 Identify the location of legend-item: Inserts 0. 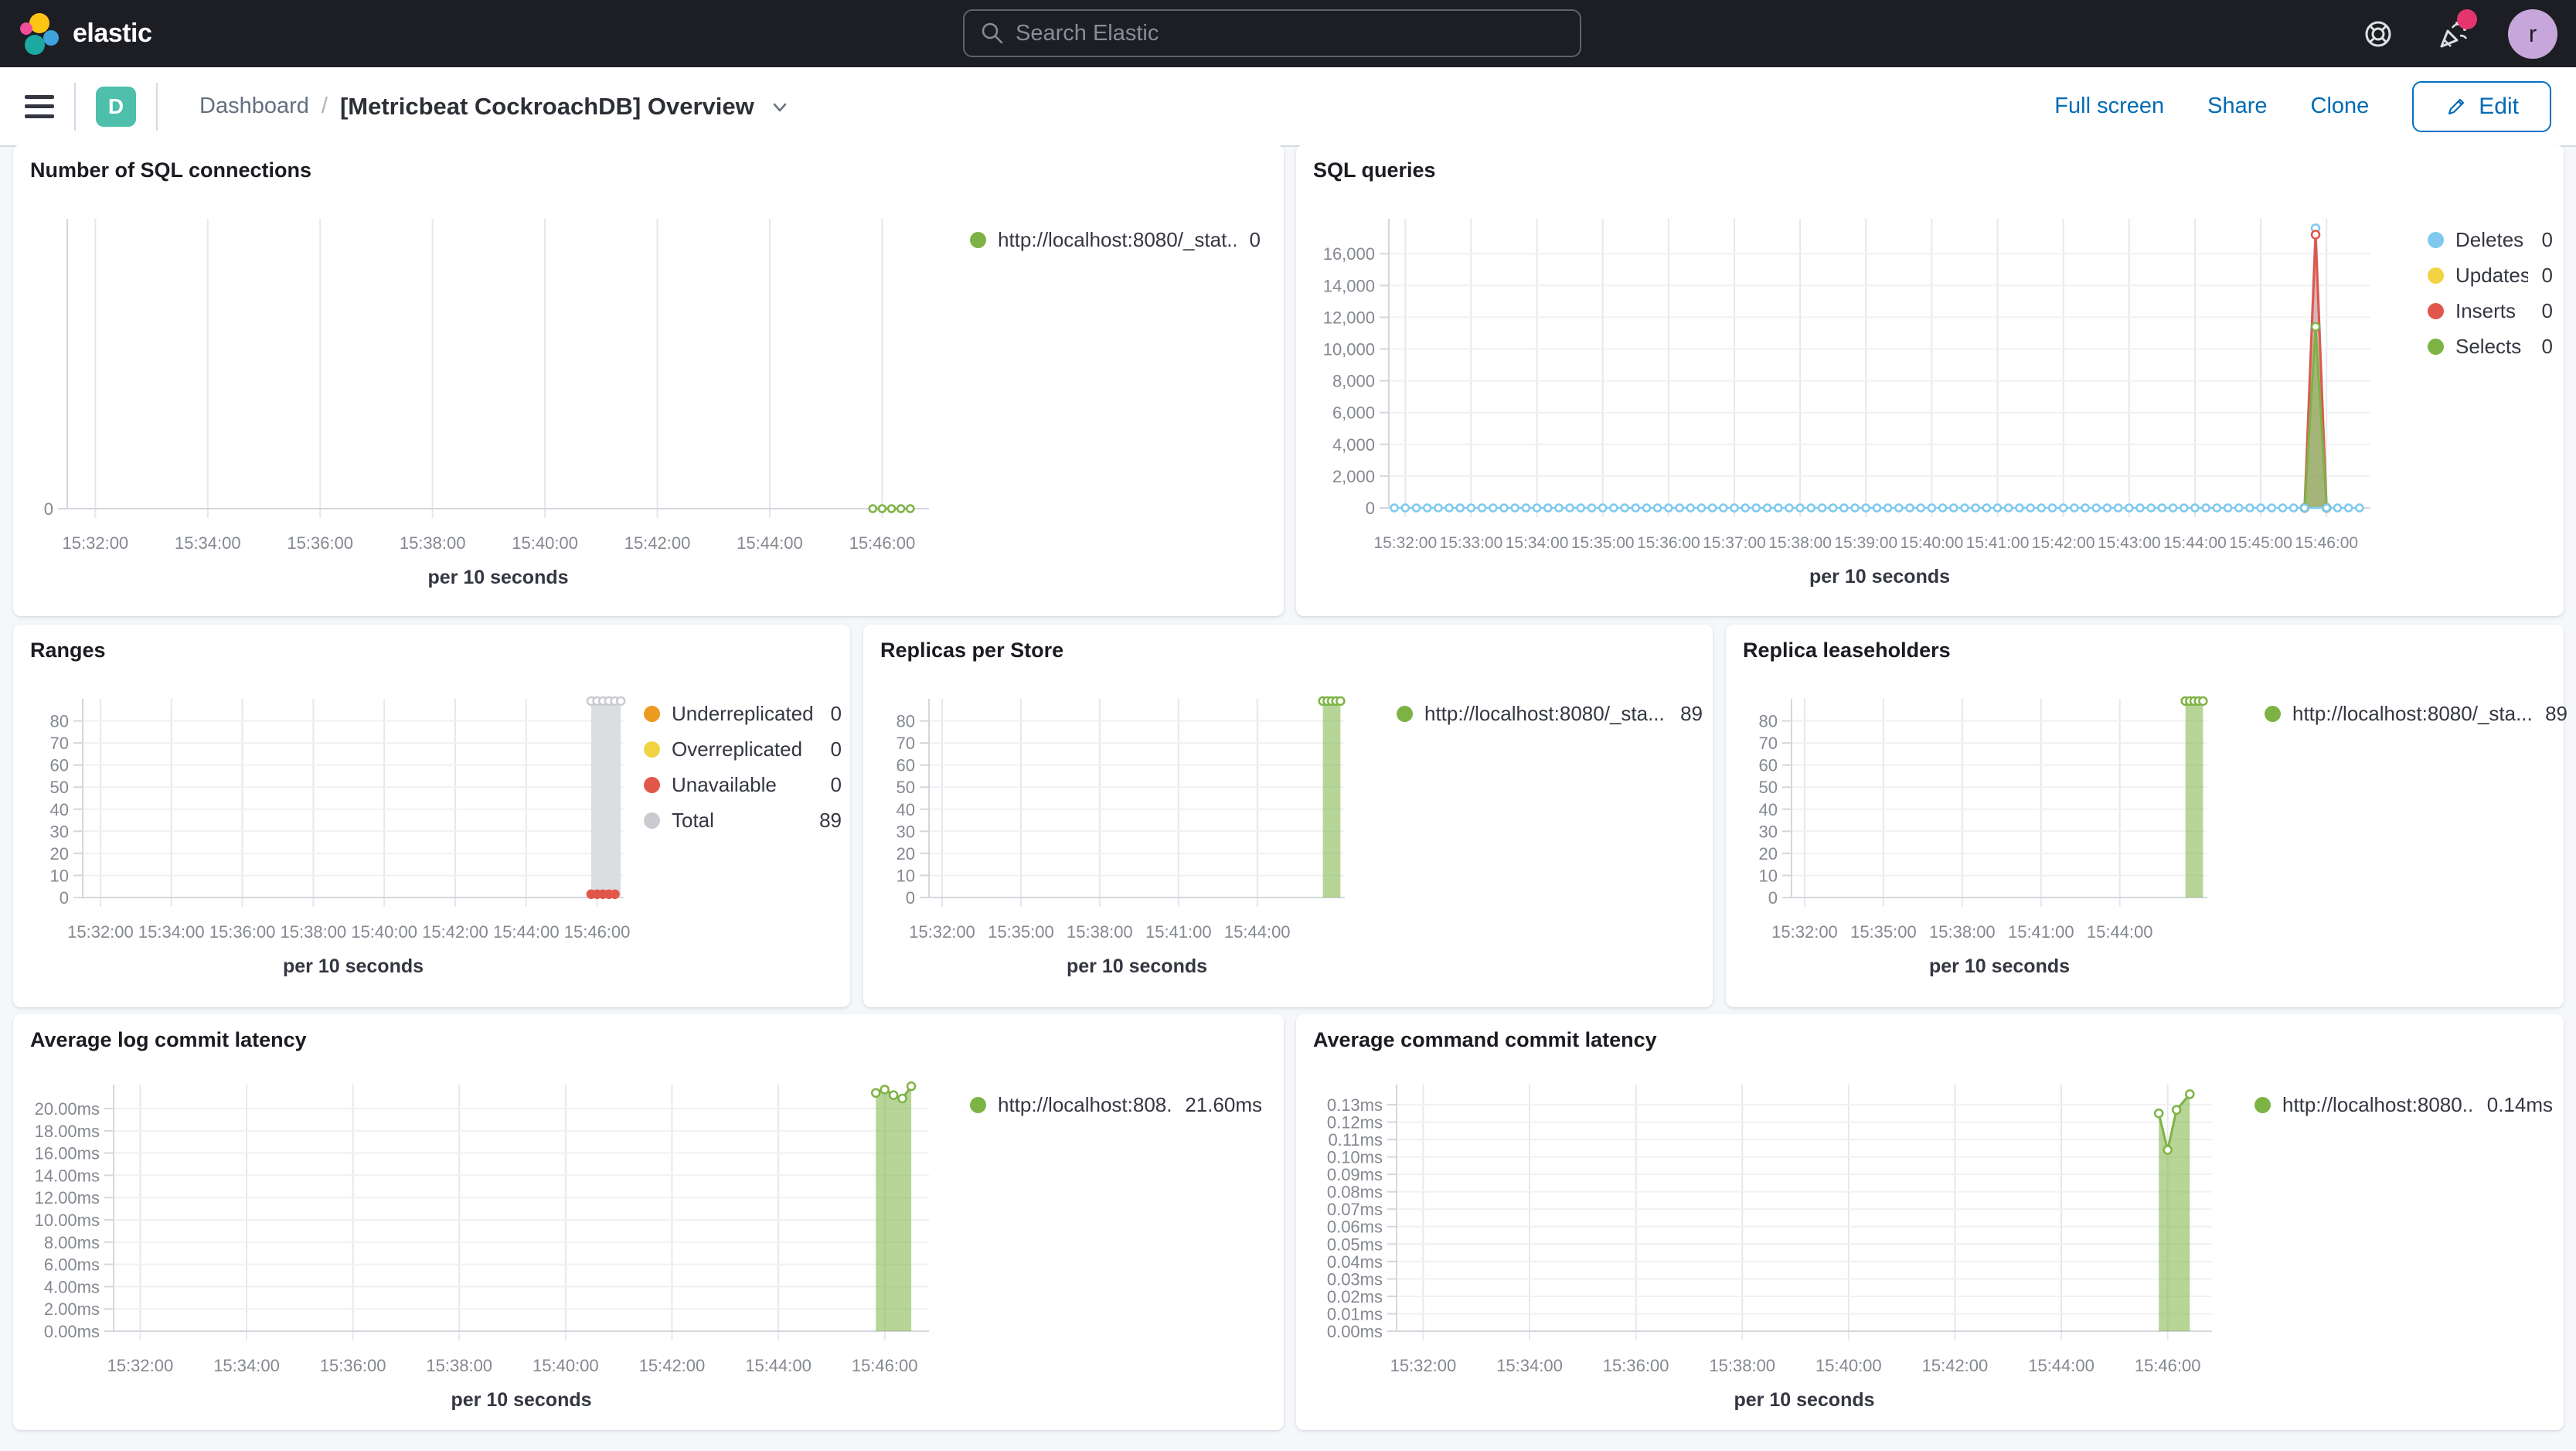
(2490, 311).